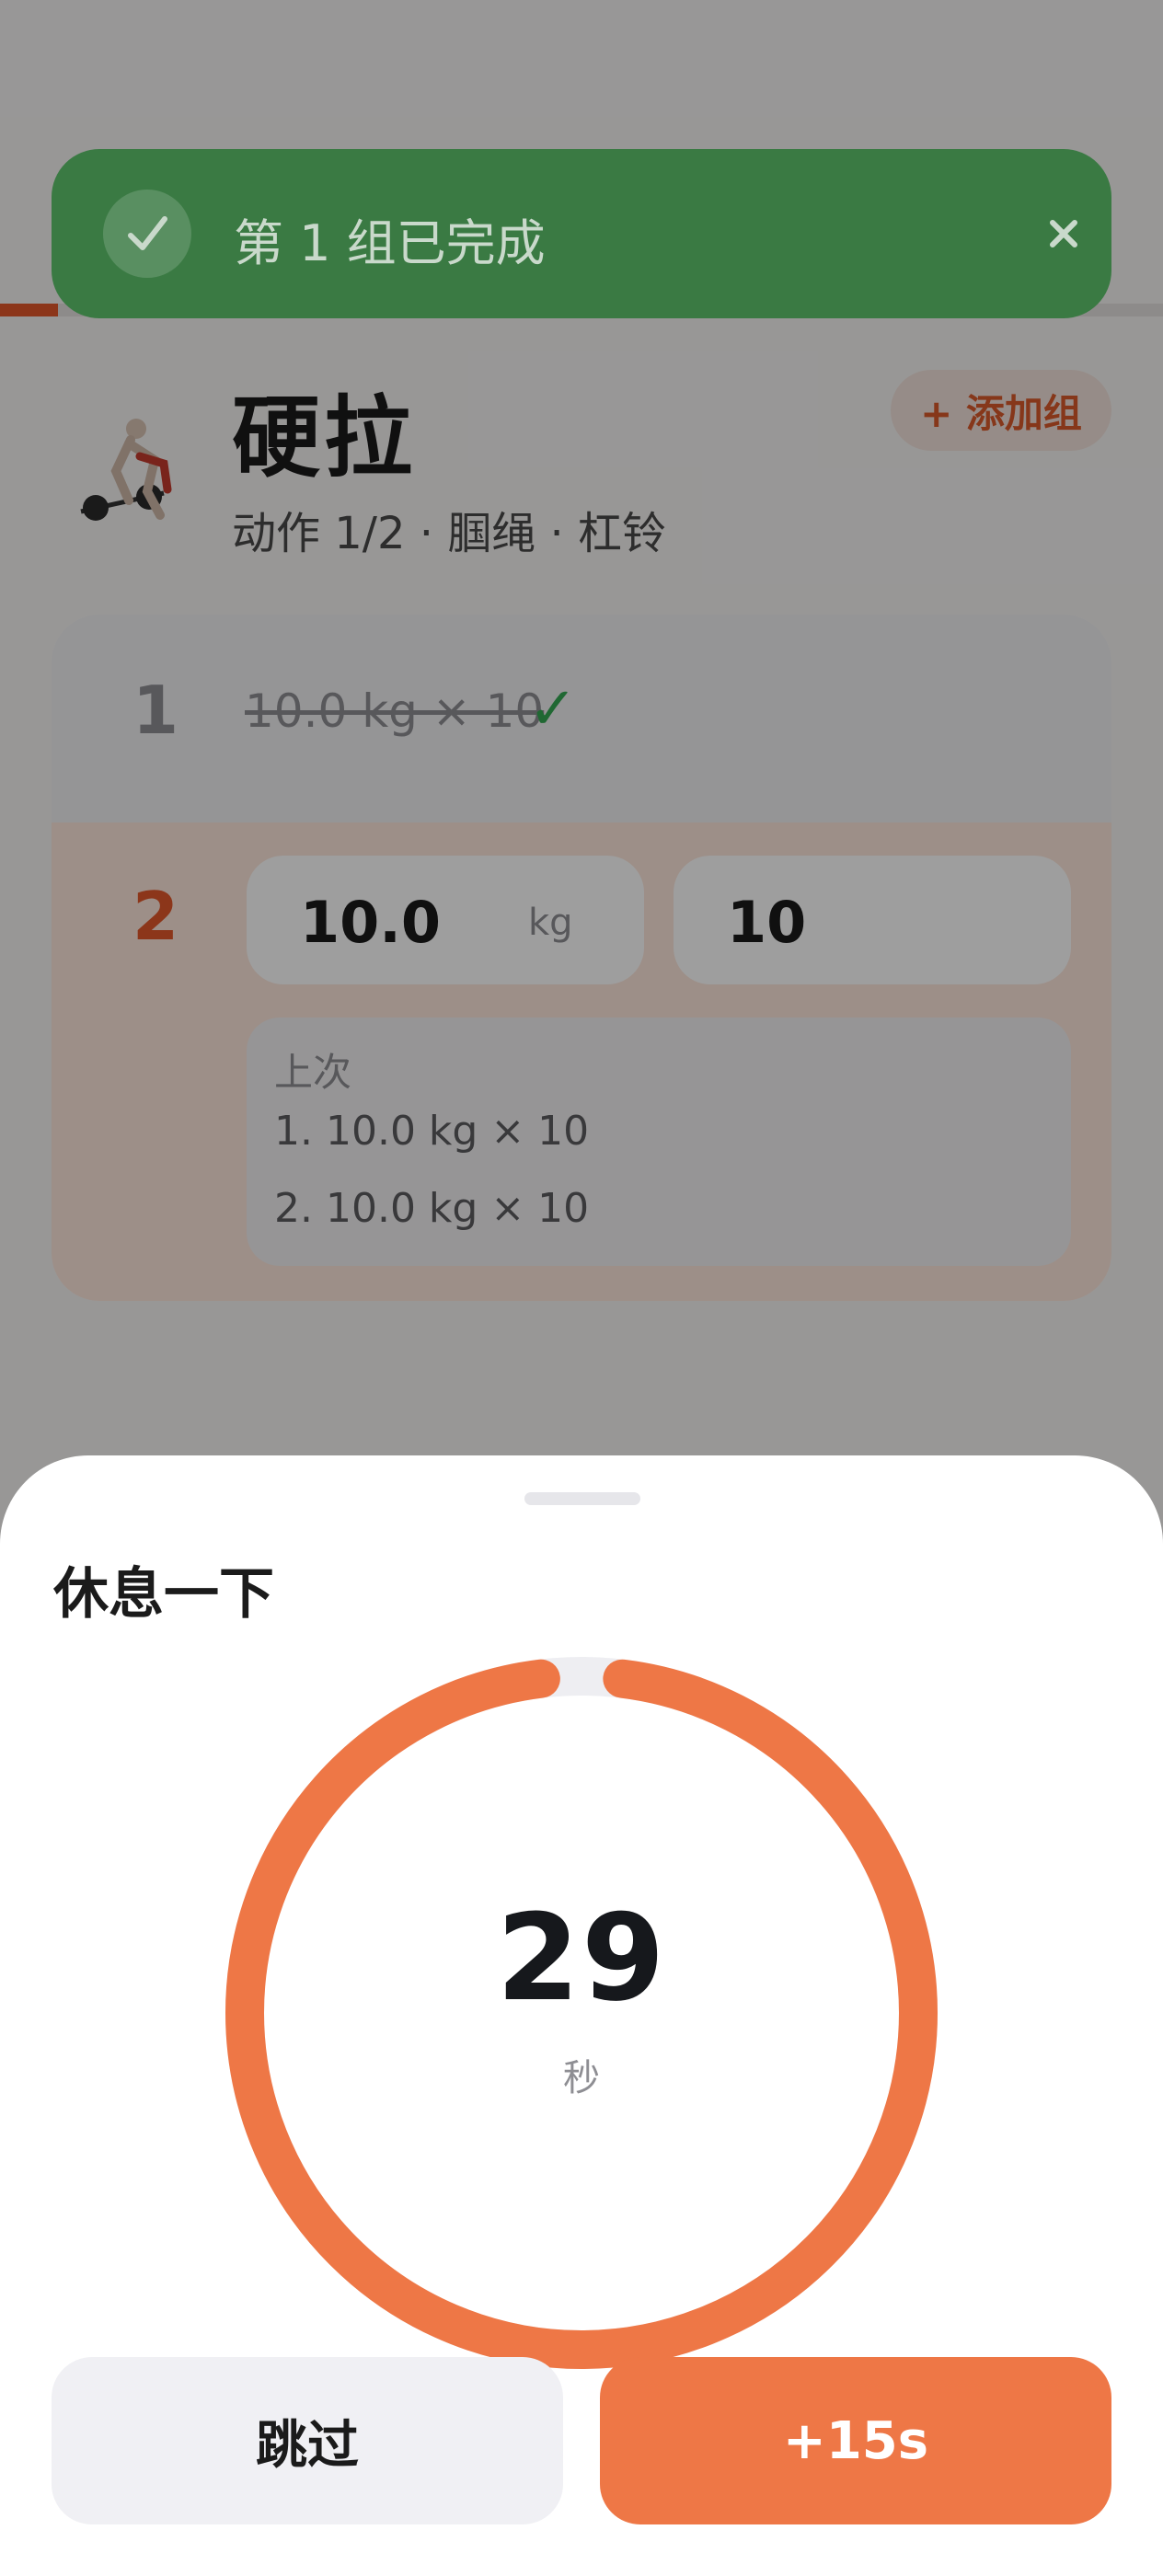 Image resolution: width=1163 pixels, height=2576 pixels. I want to click on skip-rest-button: 跳过, so click(307, 2440).